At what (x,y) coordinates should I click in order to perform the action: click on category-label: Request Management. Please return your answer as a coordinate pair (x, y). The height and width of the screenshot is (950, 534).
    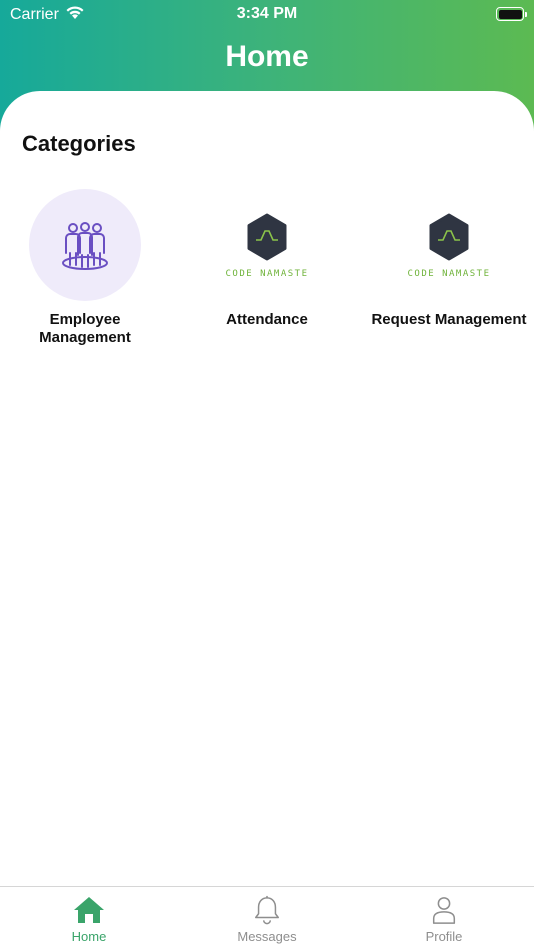
    Looking at the image, I should click on (449, 319).